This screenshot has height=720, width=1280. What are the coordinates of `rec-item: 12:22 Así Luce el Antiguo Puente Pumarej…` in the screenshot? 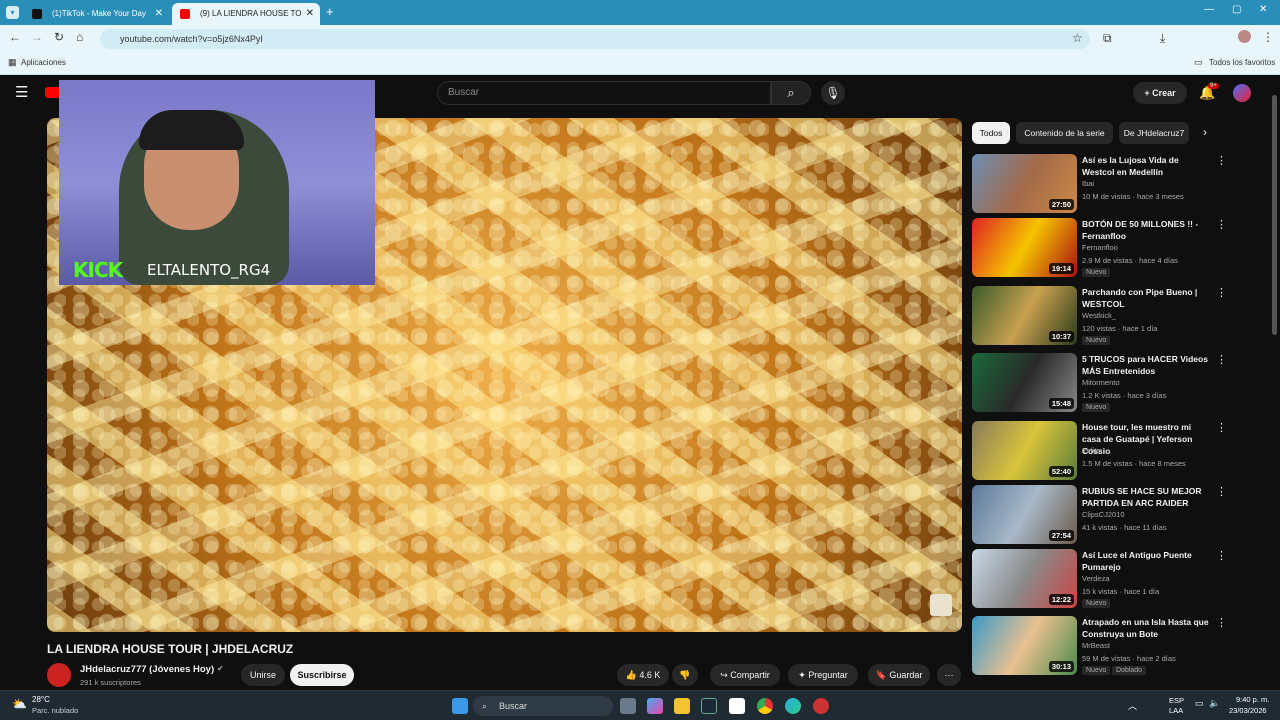 It's located at (1102, 580).